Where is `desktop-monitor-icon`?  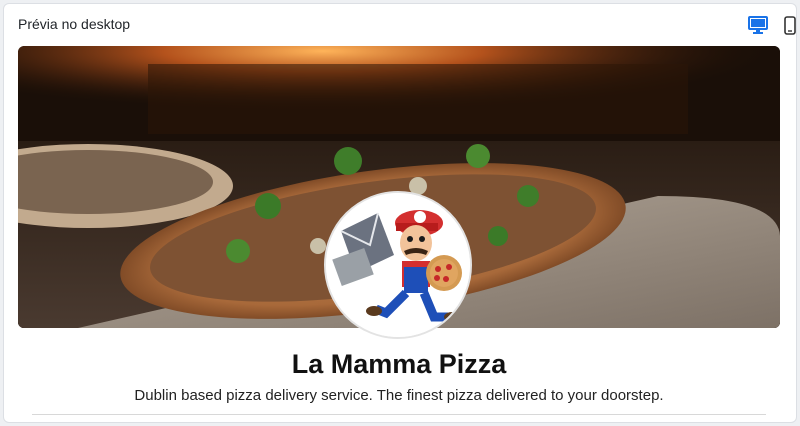 desktop-monitor-icon is located at coordinates (758, 25).